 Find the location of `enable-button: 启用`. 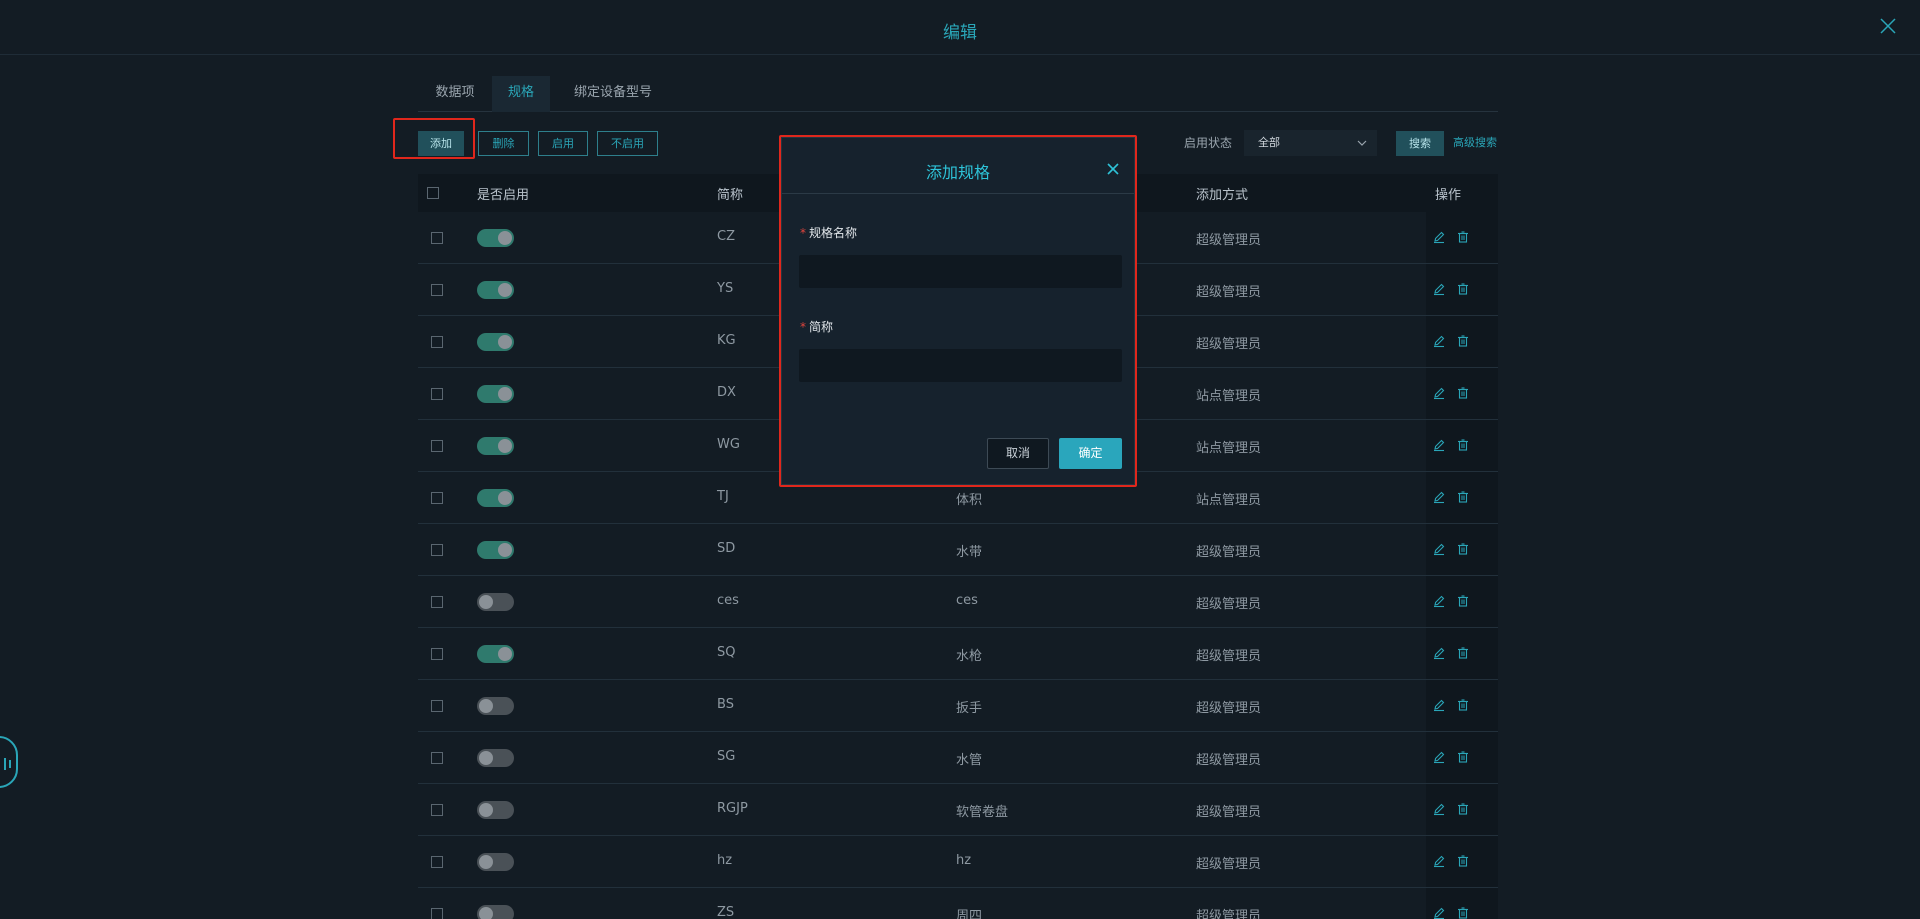

enable-button: 启用 is located at coordinates (563, 143).